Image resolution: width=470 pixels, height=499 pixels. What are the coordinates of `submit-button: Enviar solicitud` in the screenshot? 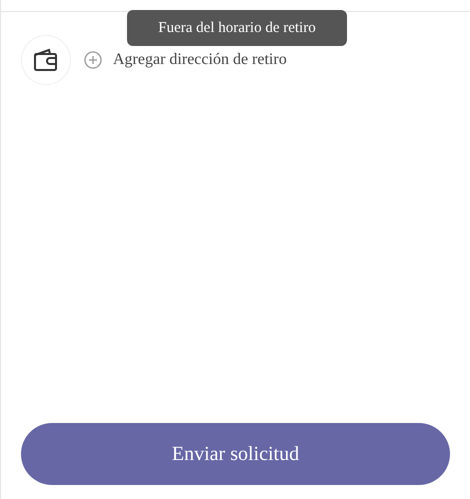 It's located at (235, 454).